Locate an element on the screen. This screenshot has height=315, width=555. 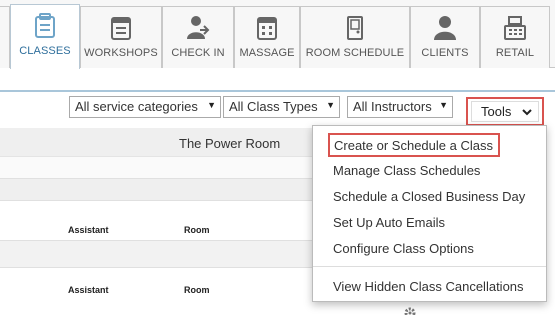
menu-item-label: Create or Schedule a Class is located at coordinates (413, 145).